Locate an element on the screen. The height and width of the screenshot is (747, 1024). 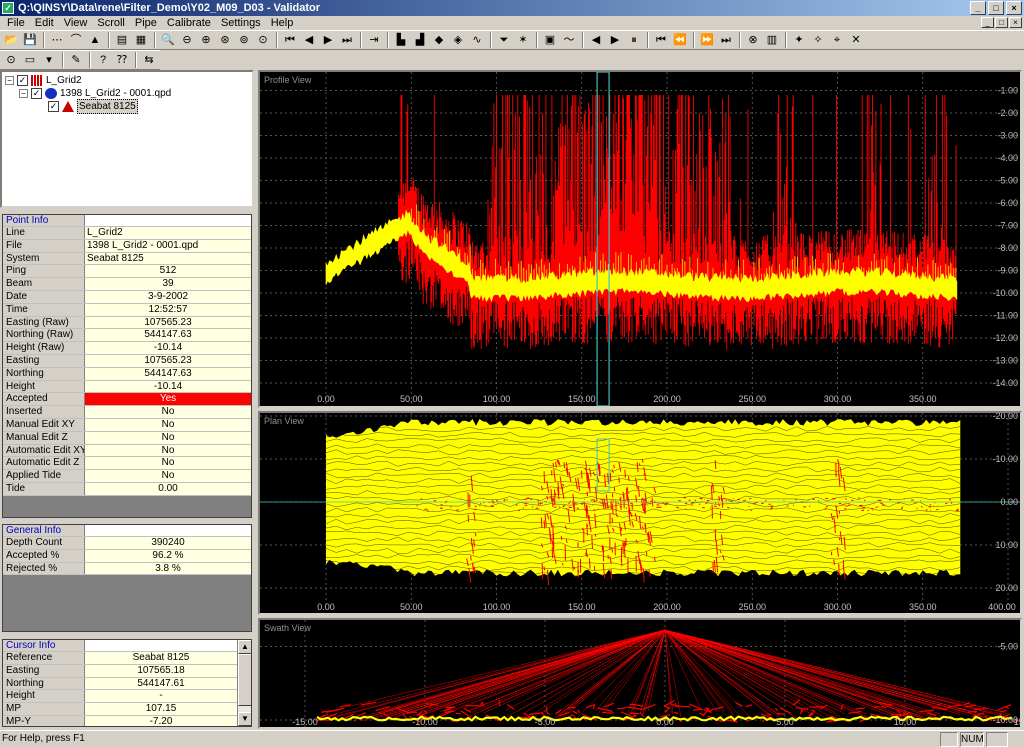
track-icon: 〜 is located at coordinates (569, 40).